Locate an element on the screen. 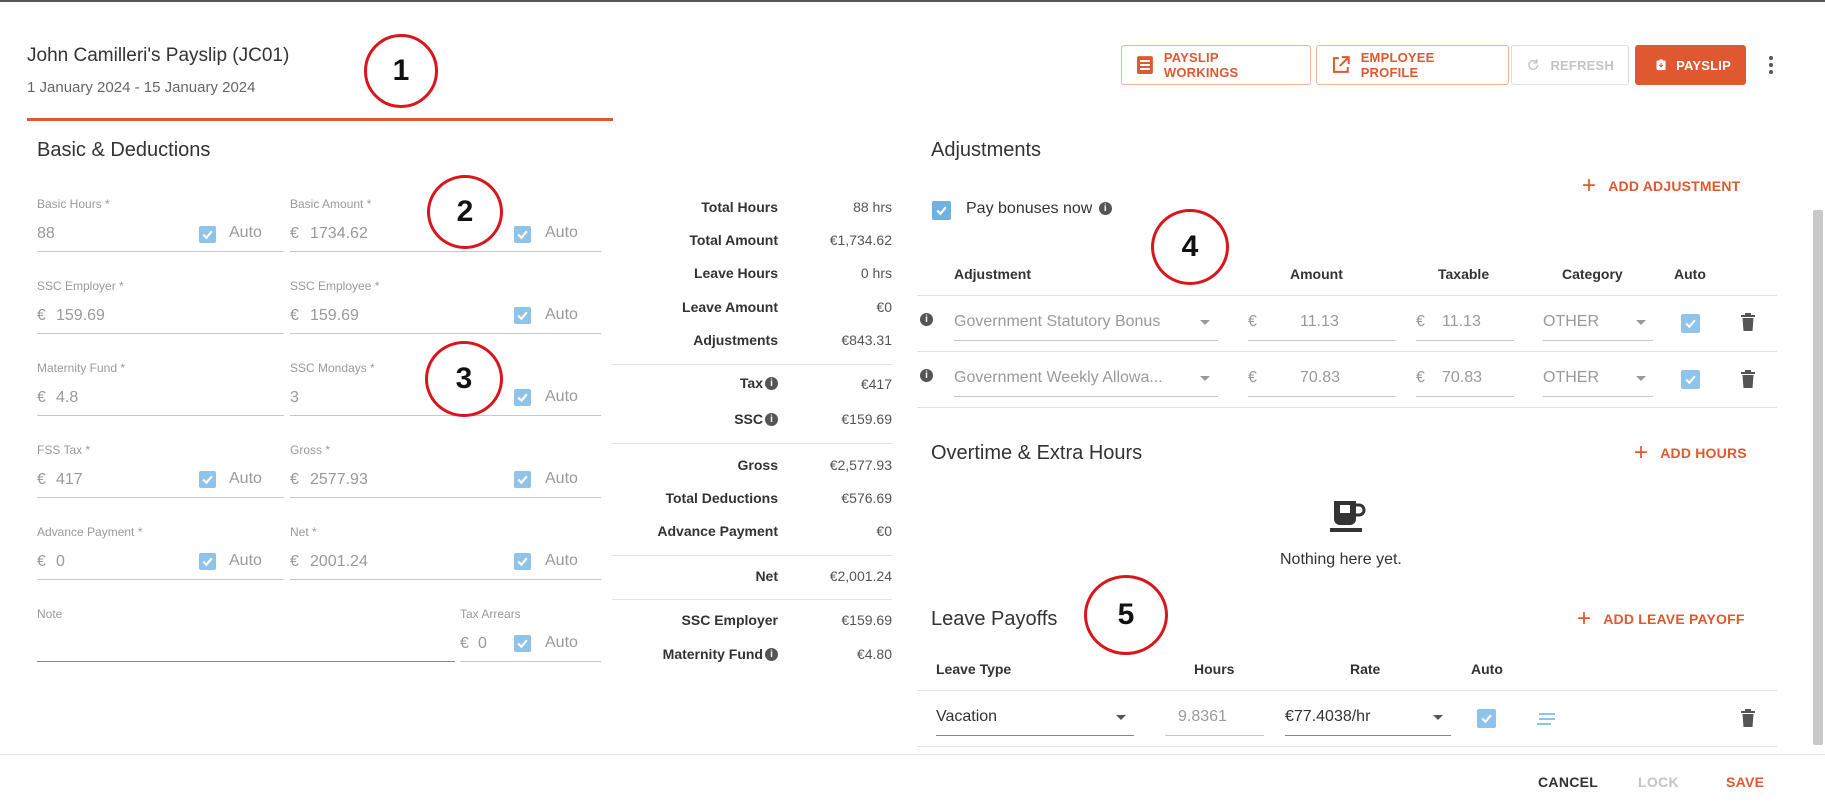 This screenshot has width=1825, height=809. fss-tax-field: 417 is located at coordinates (69, 480).